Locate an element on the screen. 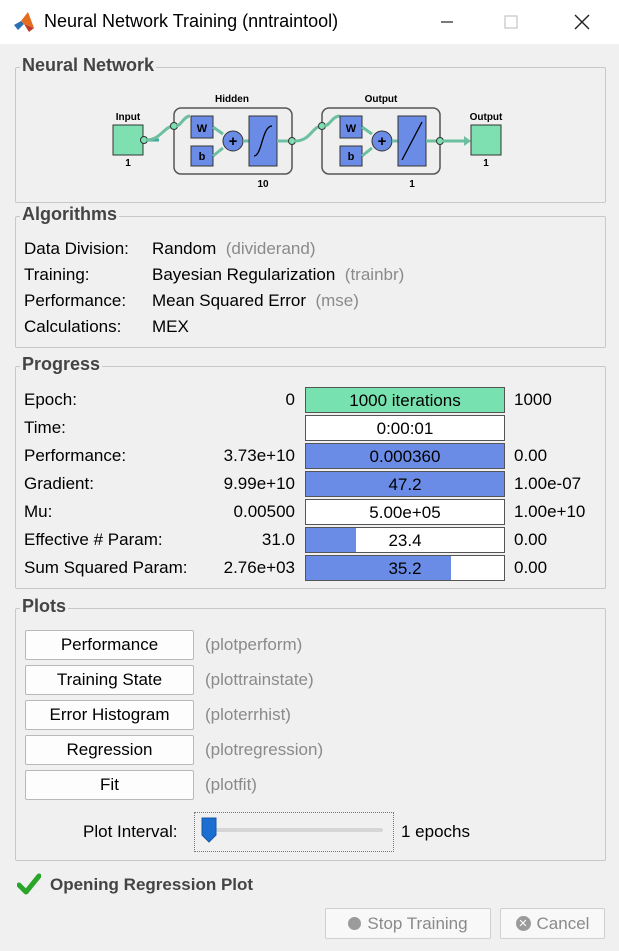 The height and width of the screenshot is (951, 619). progress-row-time: Time: 0:00:01 is located at coordinates (310, 428).